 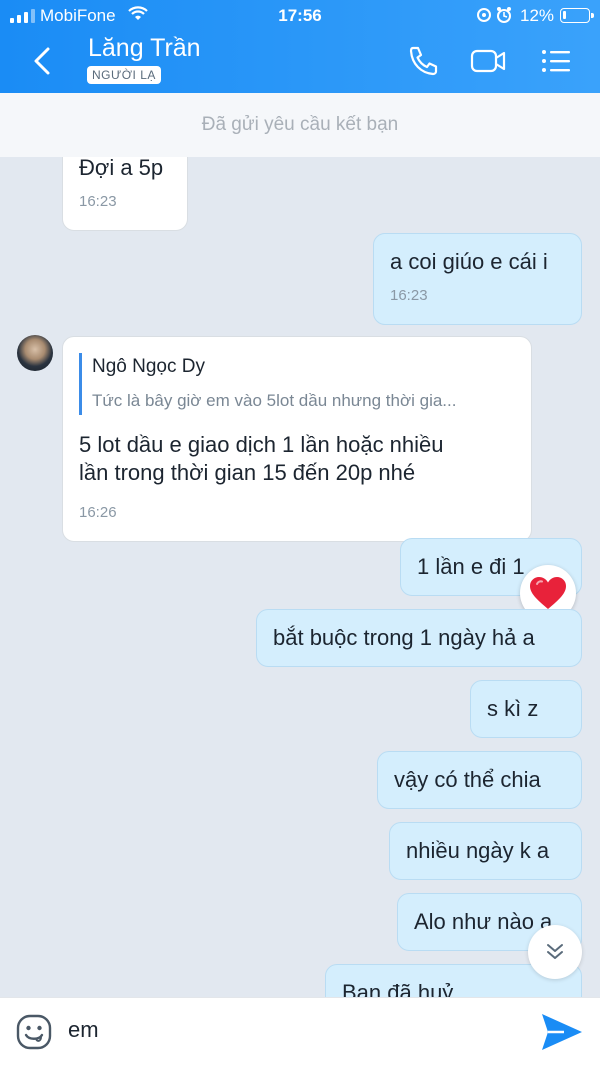 What do you see at coordinates (577, 15) in the screenshot?
I see `battery-icon` at bounding box center [577, 15].